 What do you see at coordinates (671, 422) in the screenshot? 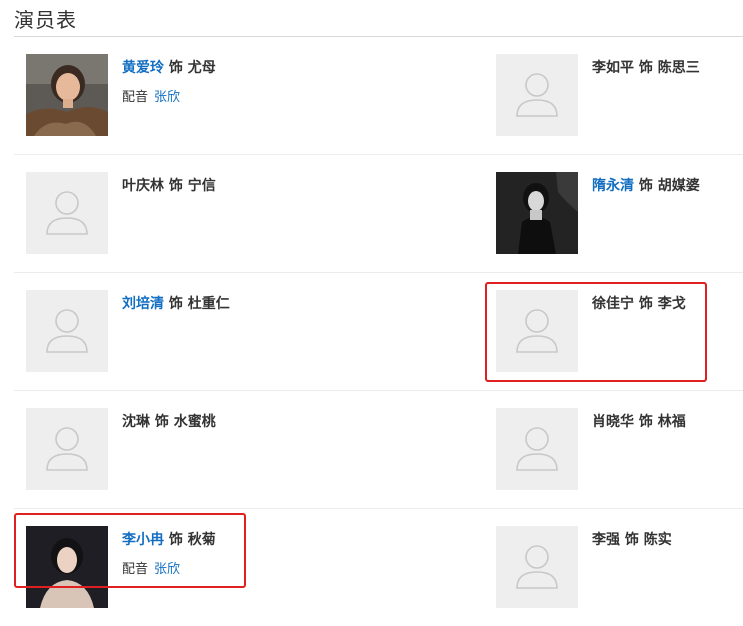
I see `role-name: 林福` at bounding box center [671, 422].